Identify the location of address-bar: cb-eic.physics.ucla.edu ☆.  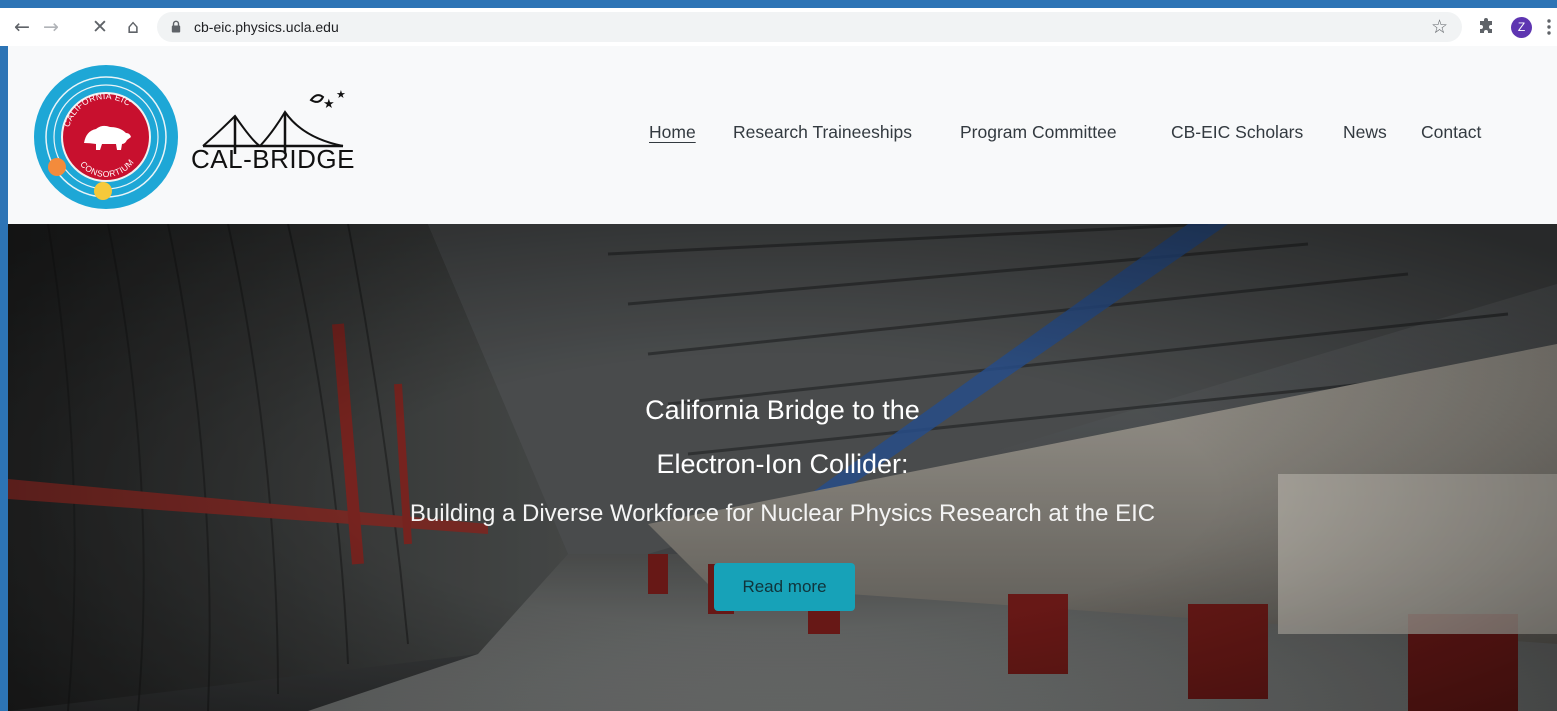
(809, 27).